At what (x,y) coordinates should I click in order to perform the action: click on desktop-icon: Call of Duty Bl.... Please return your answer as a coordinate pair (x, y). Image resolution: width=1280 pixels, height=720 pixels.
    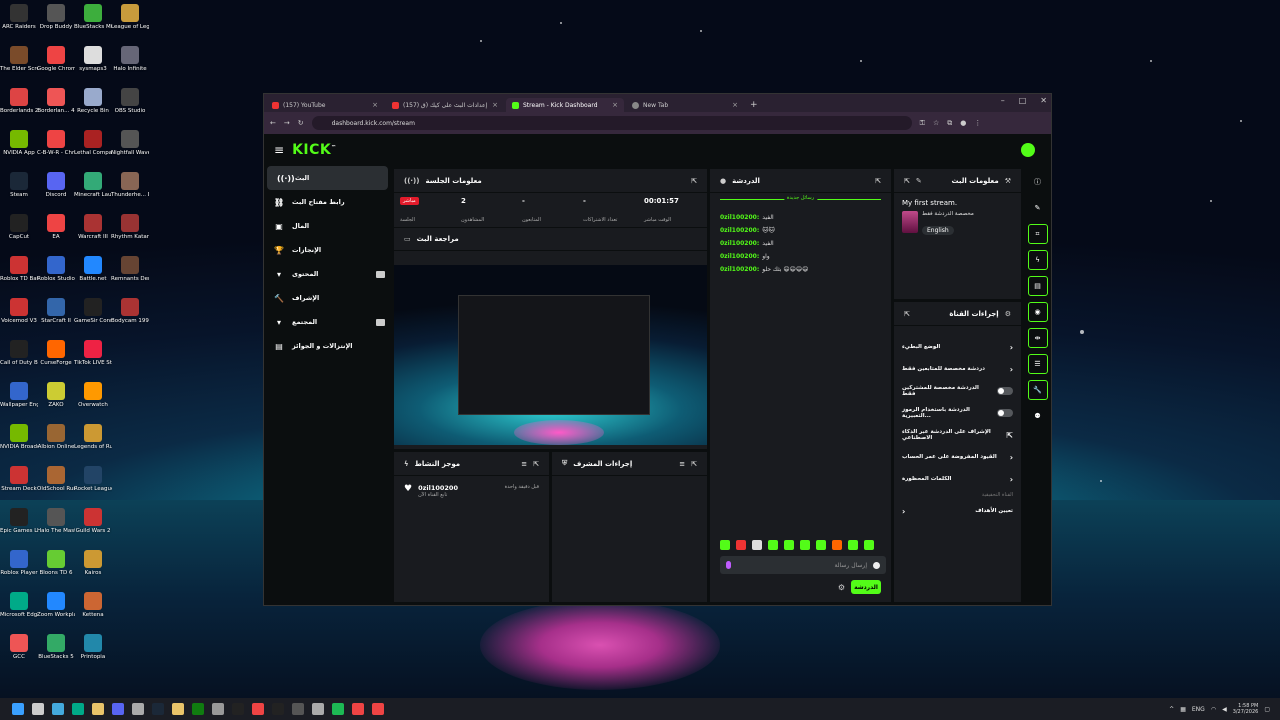
    Looking at the image, I should click on (19, 353).